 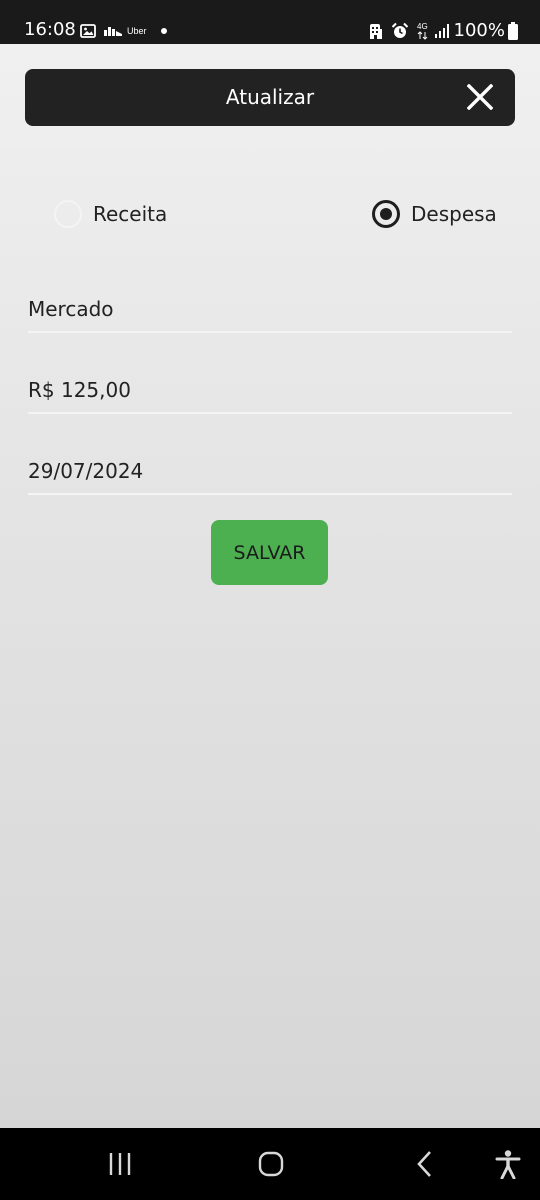 What do you see at coordinates (270, 390) in the screenshot?
I see `amount-input` at bounding box center [270, 390].